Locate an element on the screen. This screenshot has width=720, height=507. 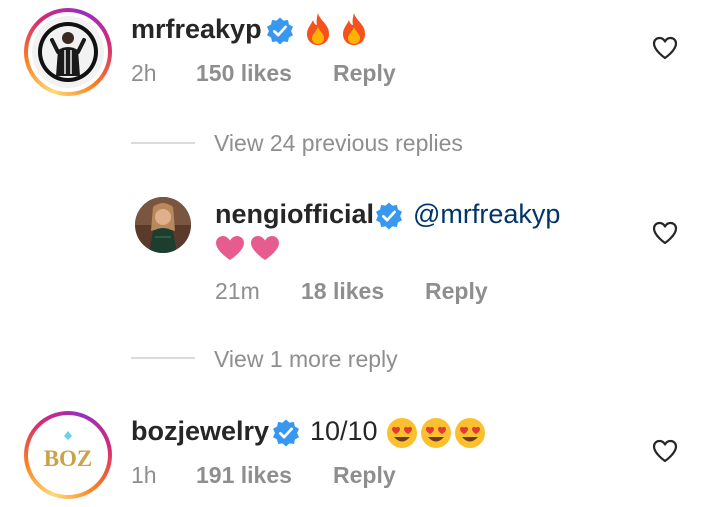
mention-link: @mrfreakyp is located at coordinates (486, 214).